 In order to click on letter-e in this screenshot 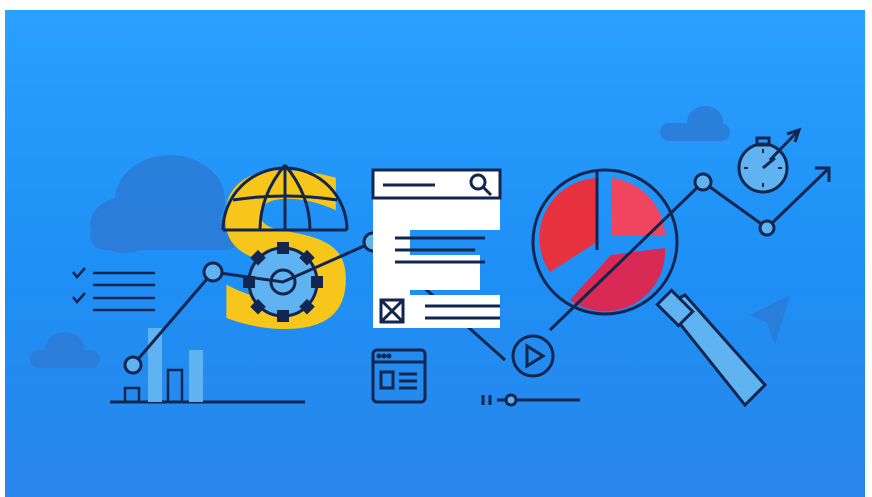, I will do `click(436, 248)`.